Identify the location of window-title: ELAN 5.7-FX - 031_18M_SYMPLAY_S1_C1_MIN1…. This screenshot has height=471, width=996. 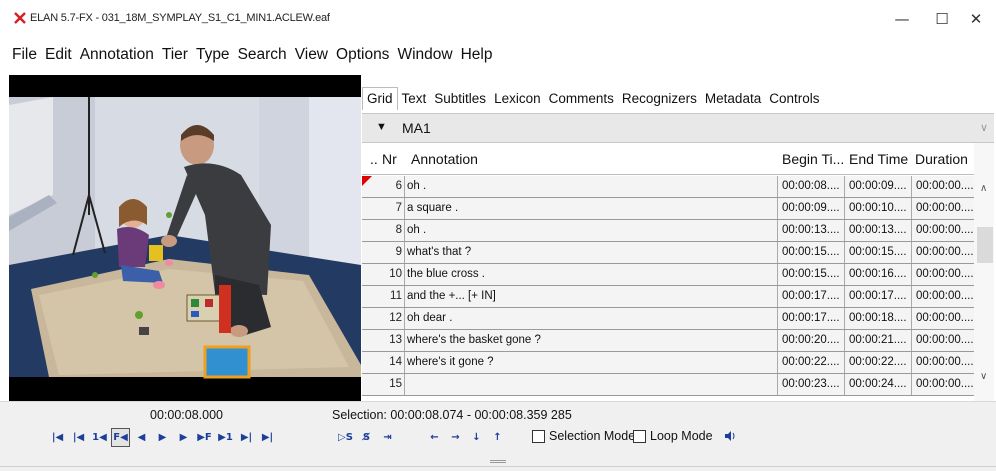
(180, 18).